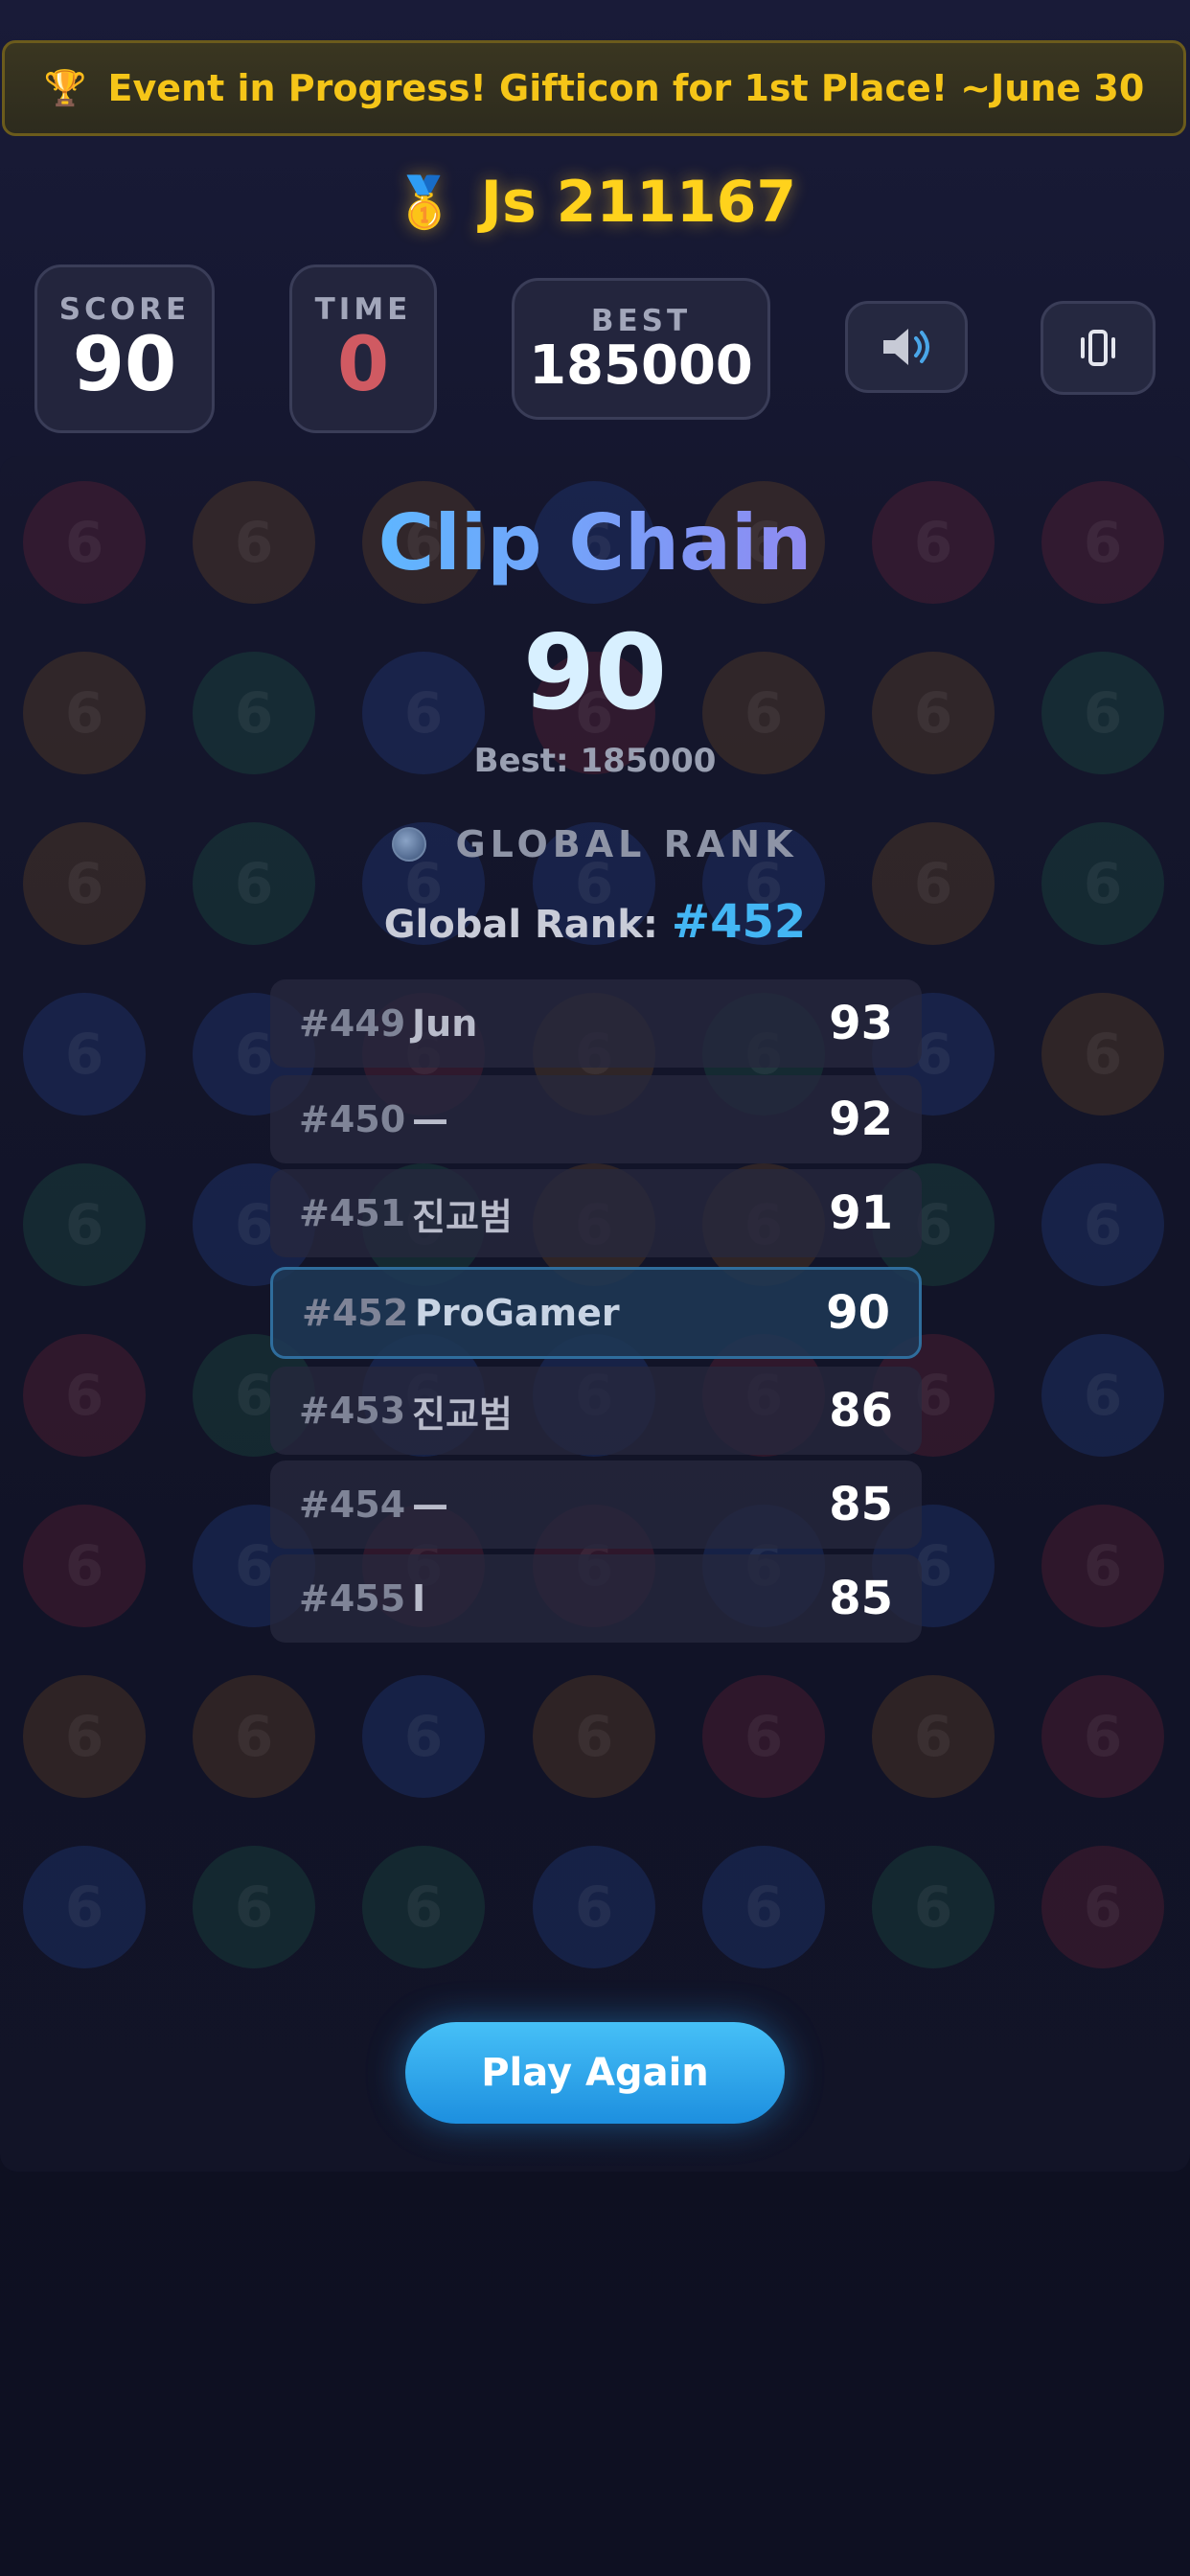 The height and width of the screenshot is (2576, 1190). Describe the element at coordinates (65, 88) in the screenshot. I see `trophy-icon: 🏆` at that location.